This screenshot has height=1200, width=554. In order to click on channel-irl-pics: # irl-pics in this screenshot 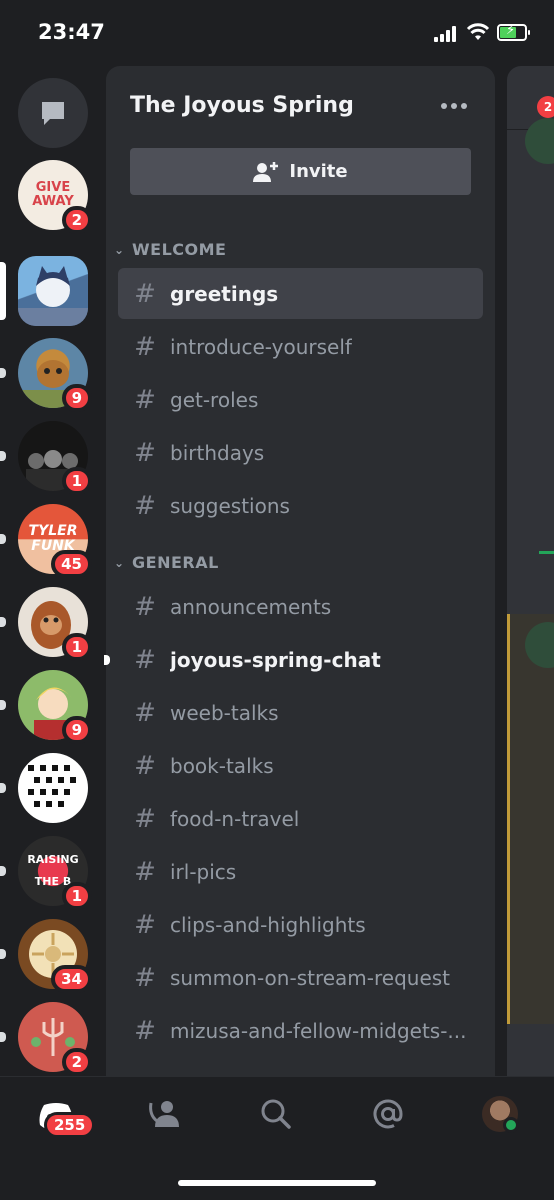, I will do `click(300, 871)`.